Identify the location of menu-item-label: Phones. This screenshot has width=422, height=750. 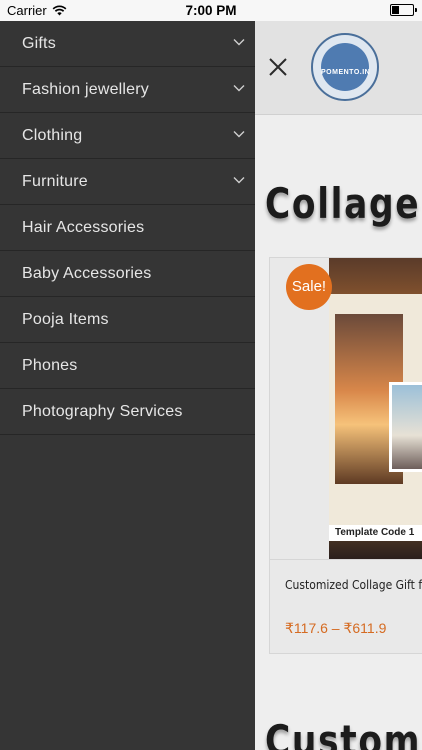
(50, 365).